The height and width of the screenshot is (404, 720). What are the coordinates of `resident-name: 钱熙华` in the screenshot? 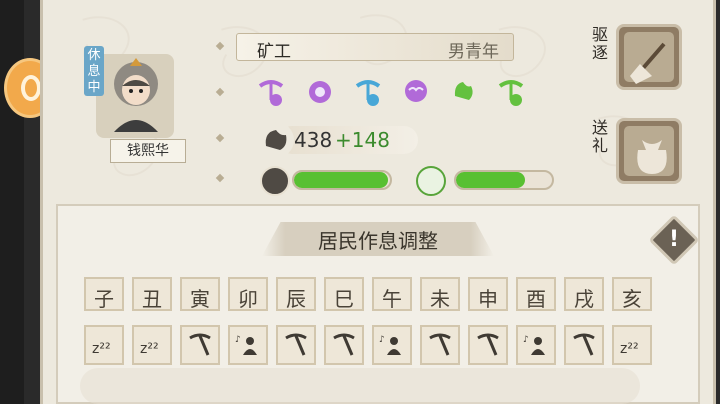 It's located at (148, 151).